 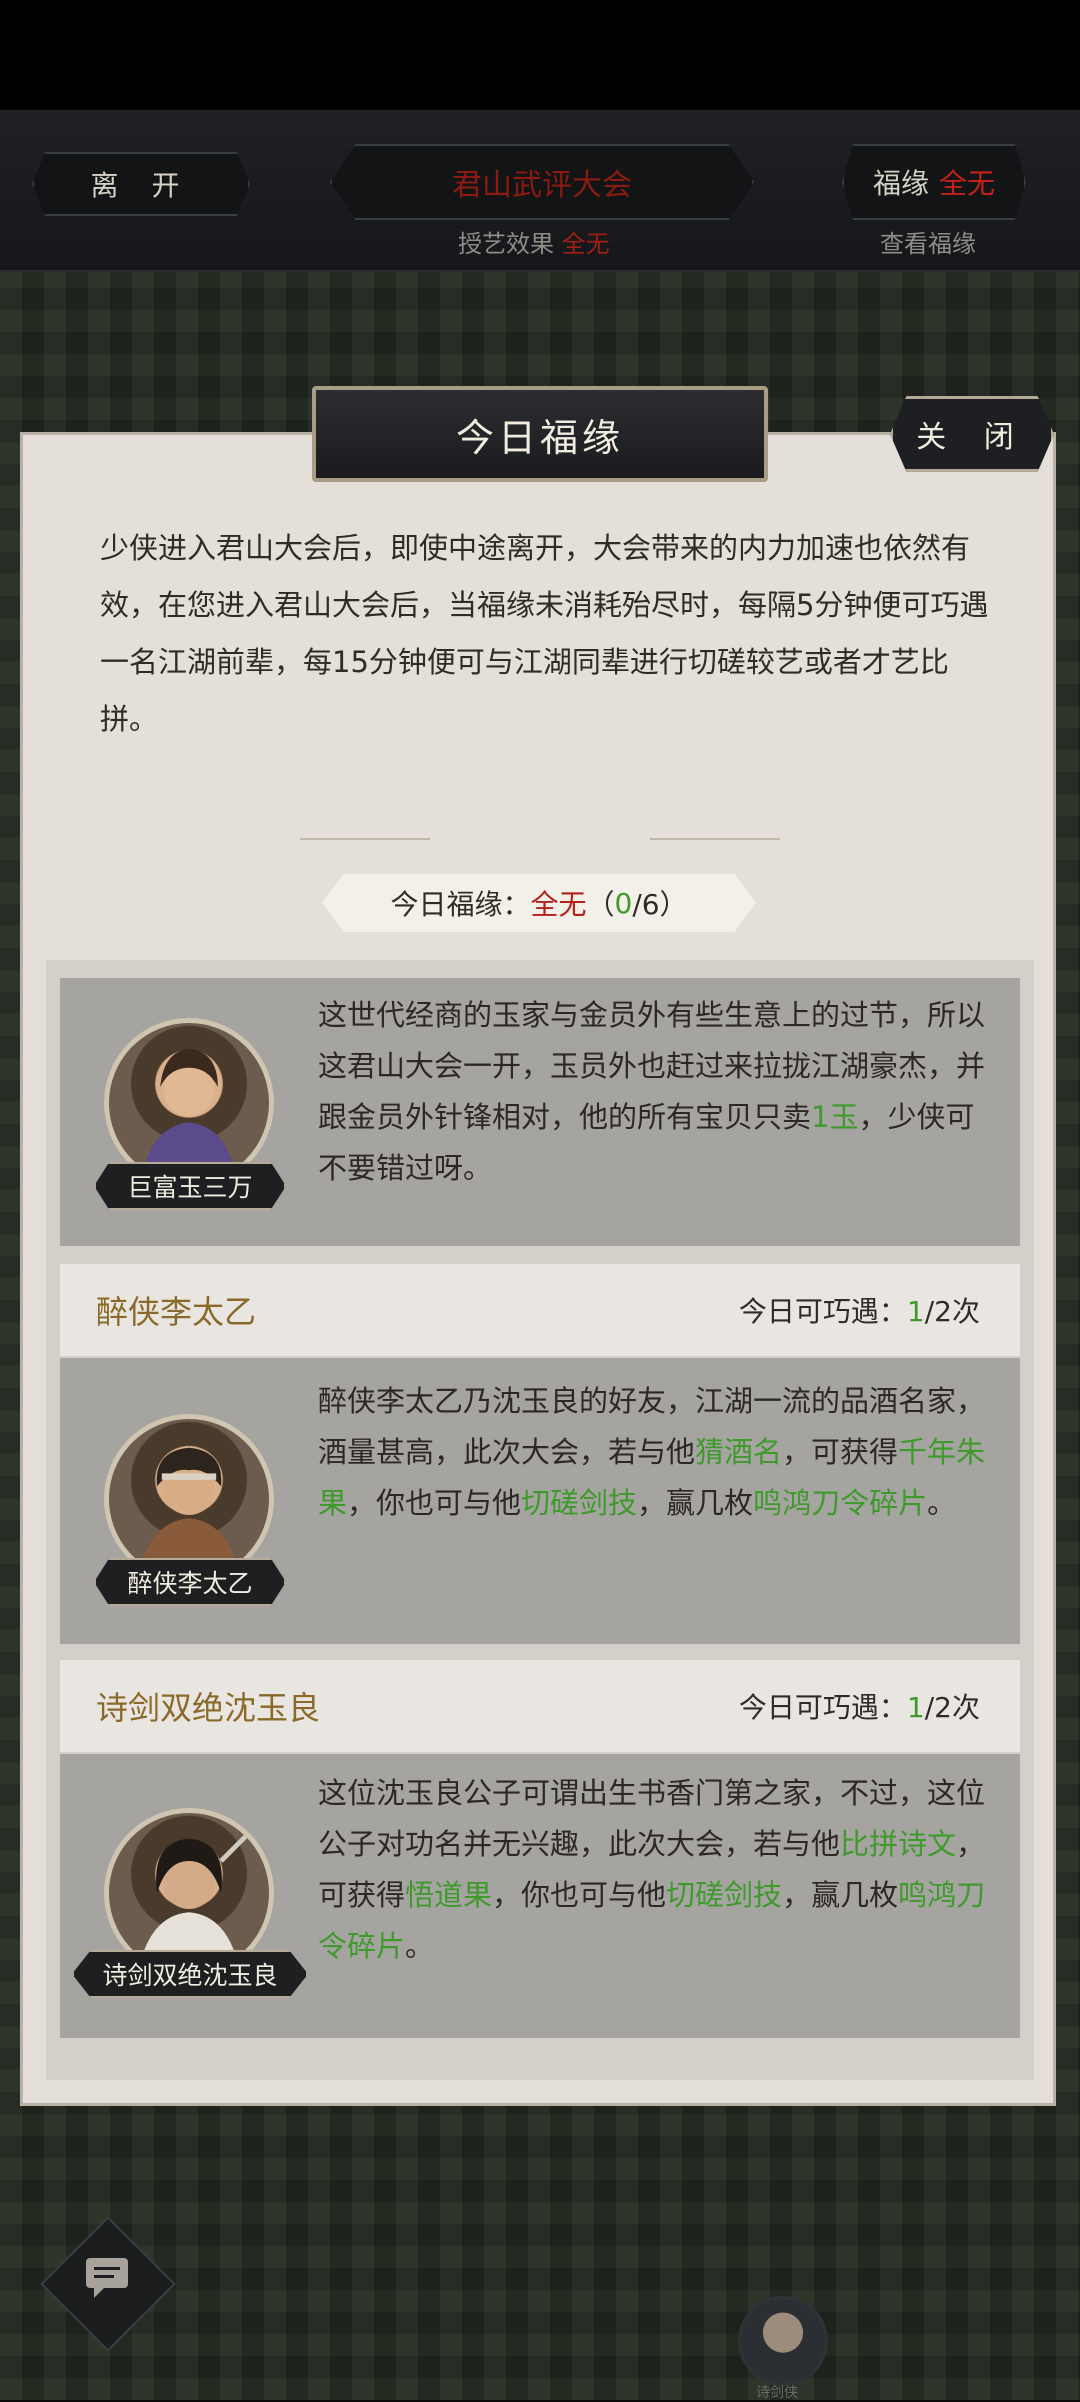 I want to click on event-title: 君山武评大会, so click(x=542, y=182).